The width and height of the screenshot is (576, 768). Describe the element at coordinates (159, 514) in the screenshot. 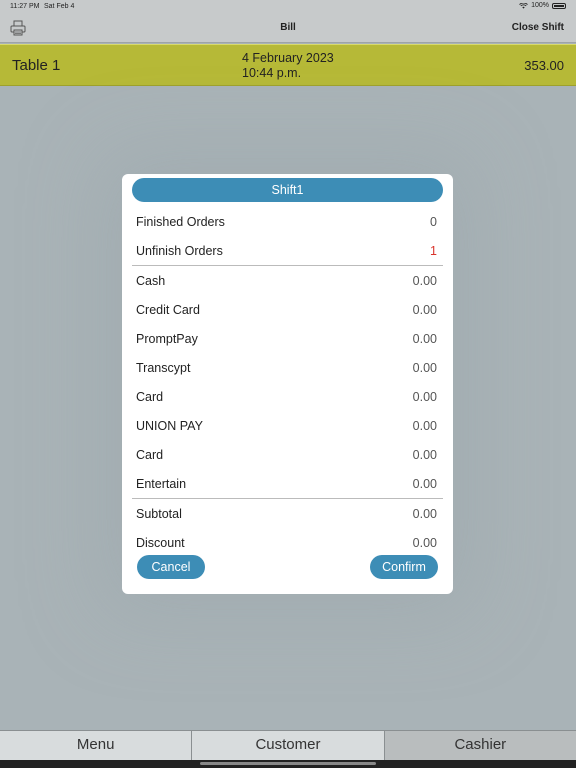

I see `row-label: Subtotal` at that location.